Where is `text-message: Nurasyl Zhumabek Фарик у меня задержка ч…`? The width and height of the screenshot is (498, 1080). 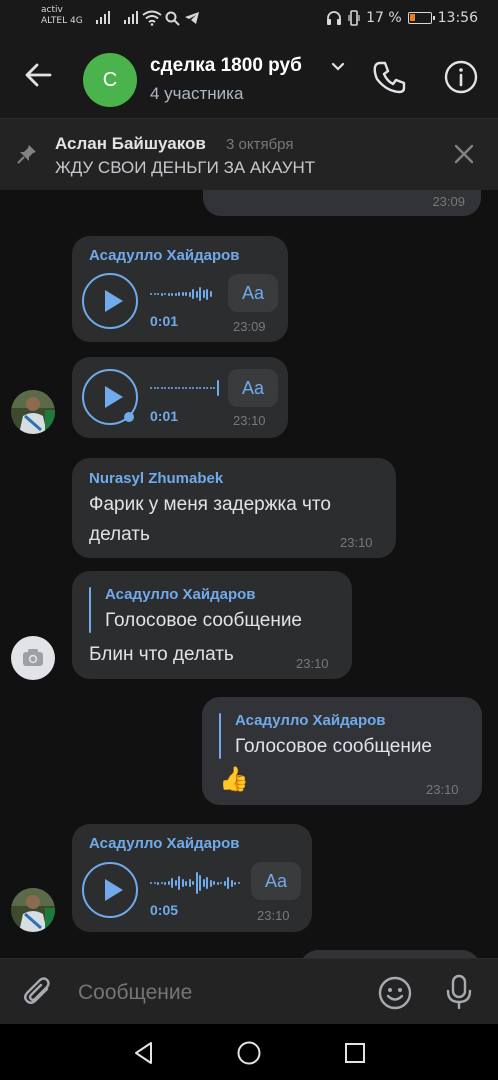 text-message: Nurasyl Zhumabek Фарик у меня задержка ч… is located at coordinates (234, 508).